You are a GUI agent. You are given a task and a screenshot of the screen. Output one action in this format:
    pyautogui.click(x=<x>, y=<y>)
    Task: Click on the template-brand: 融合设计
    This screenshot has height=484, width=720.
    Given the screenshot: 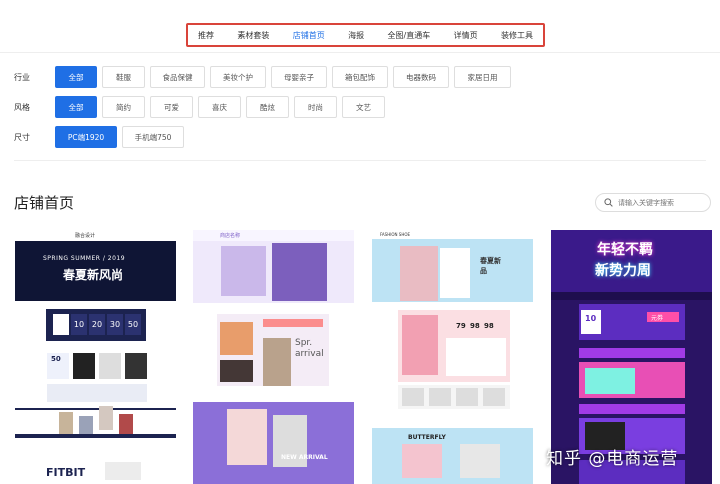 What is the action you would take?
    pyautogui.click(x=85, y=236)
    